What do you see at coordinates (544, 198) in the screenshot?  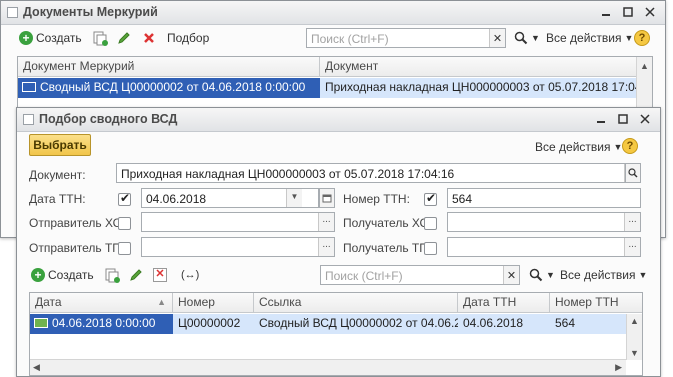 I see `ttn-number-field: 564` at bounding box center [544, 198].